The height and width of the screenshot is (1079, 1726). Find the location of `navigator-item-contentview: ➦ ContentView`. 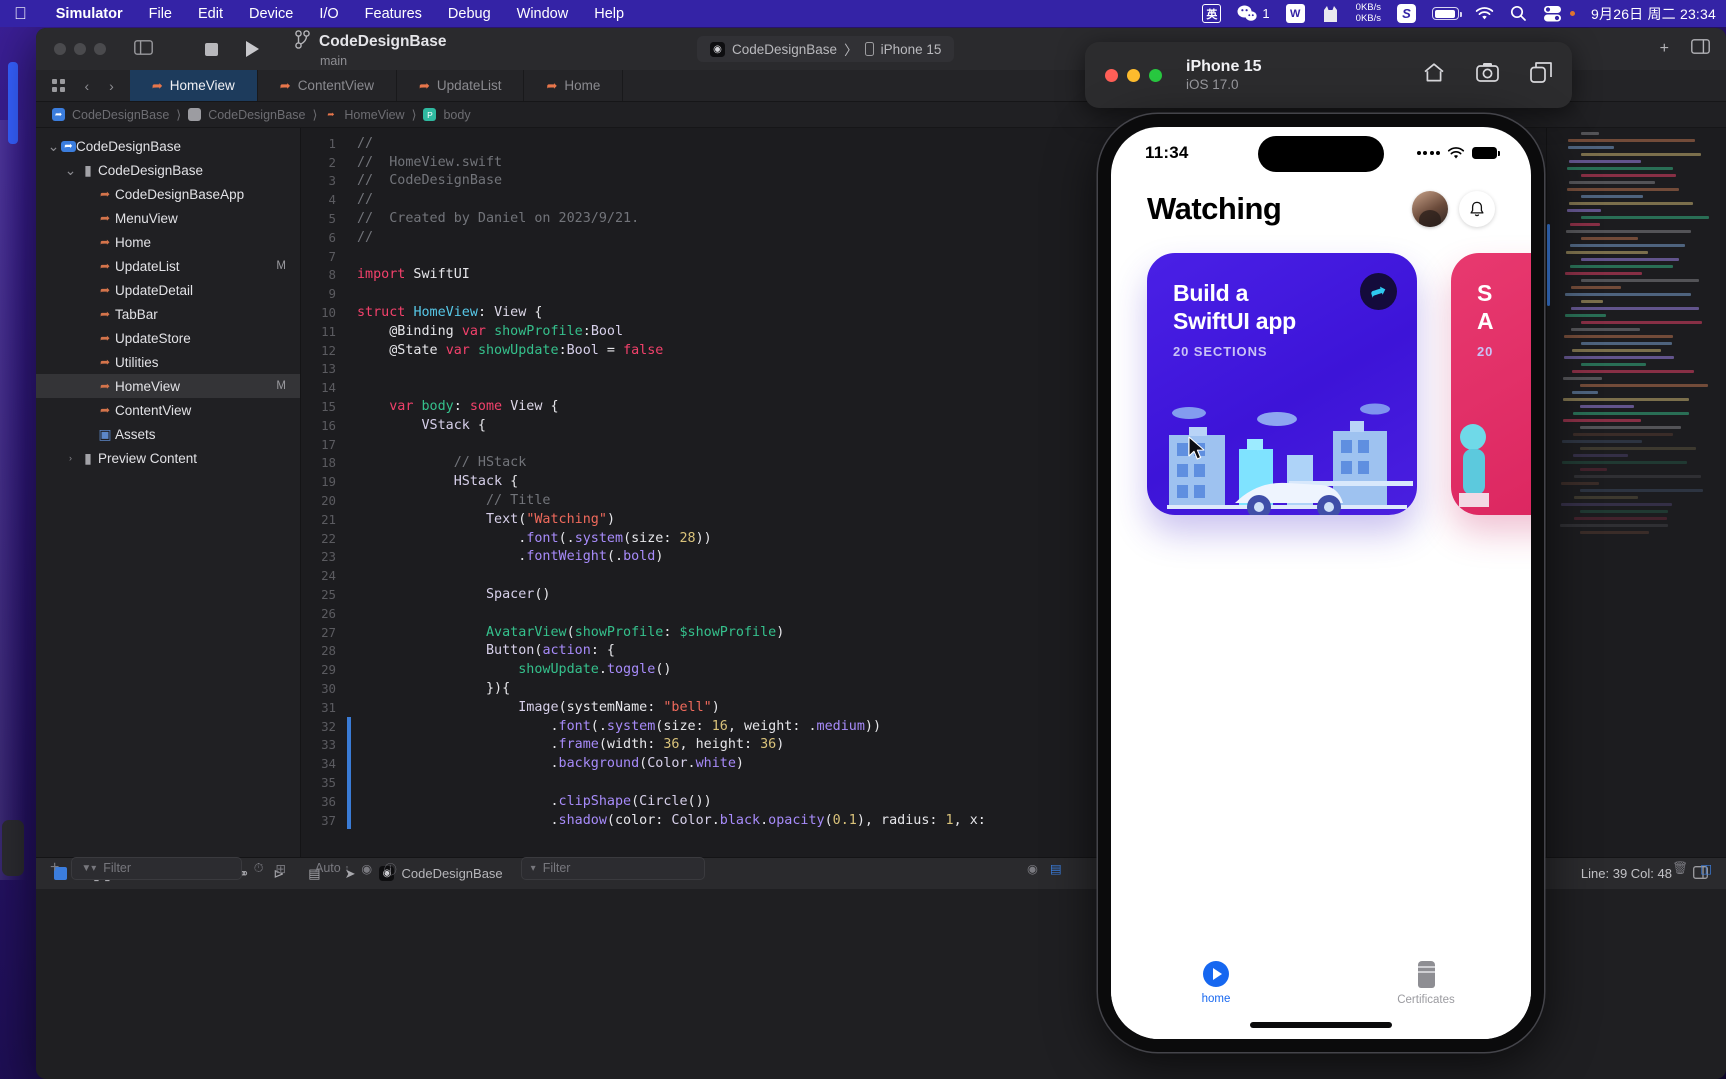

navigator-item-contentview: ➦ ContentView is located at coordinates (168, 410).